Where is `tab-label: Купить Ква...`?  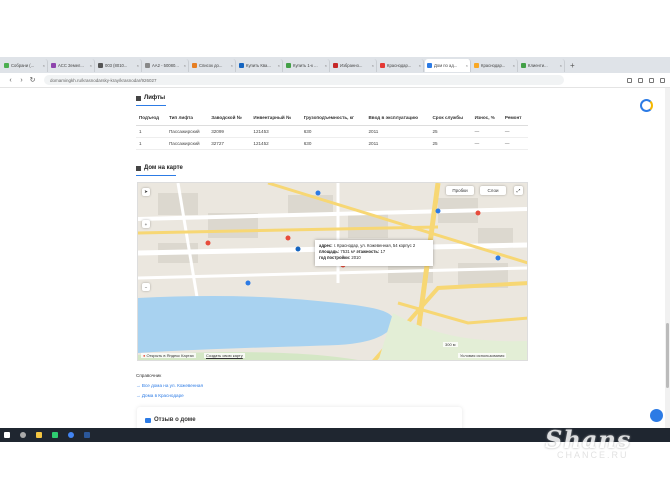 tab-label: Купить Ква... is located at coordinates (258, 65).